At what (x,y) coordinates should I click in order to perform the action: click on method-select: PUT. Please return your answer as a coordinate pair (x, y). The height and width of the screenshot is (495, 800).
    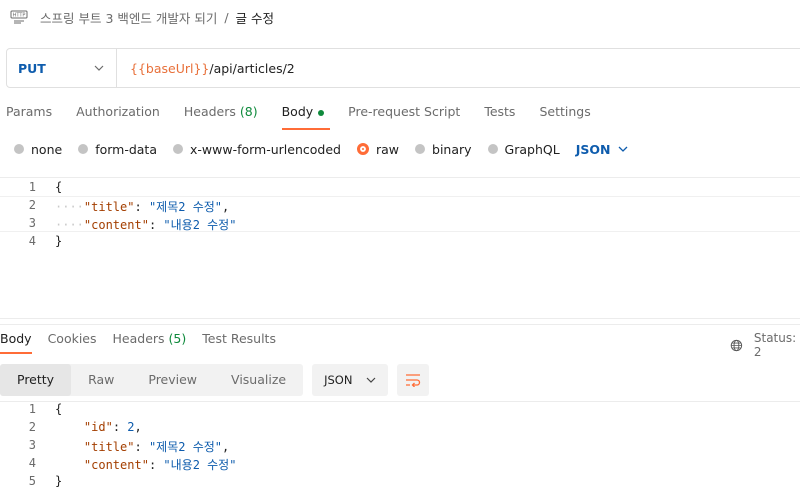
    Looking at the image, I should click on (62, 68).